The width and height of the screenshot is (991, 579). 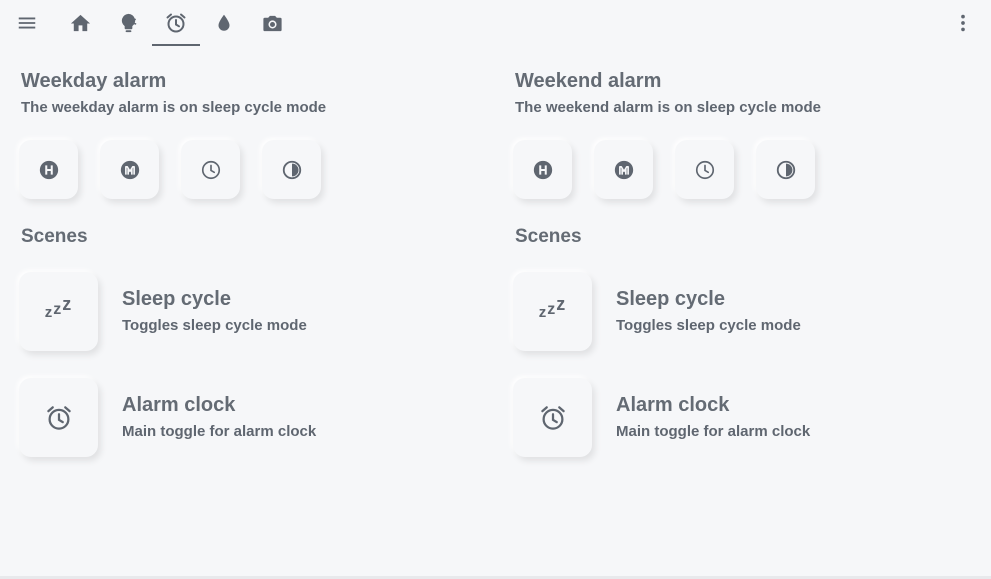 I want to click on weekend-scene-sleep-cycle: zzz Sleep cycle Toggles sleep cycle mode, so click(x=723, y=311).